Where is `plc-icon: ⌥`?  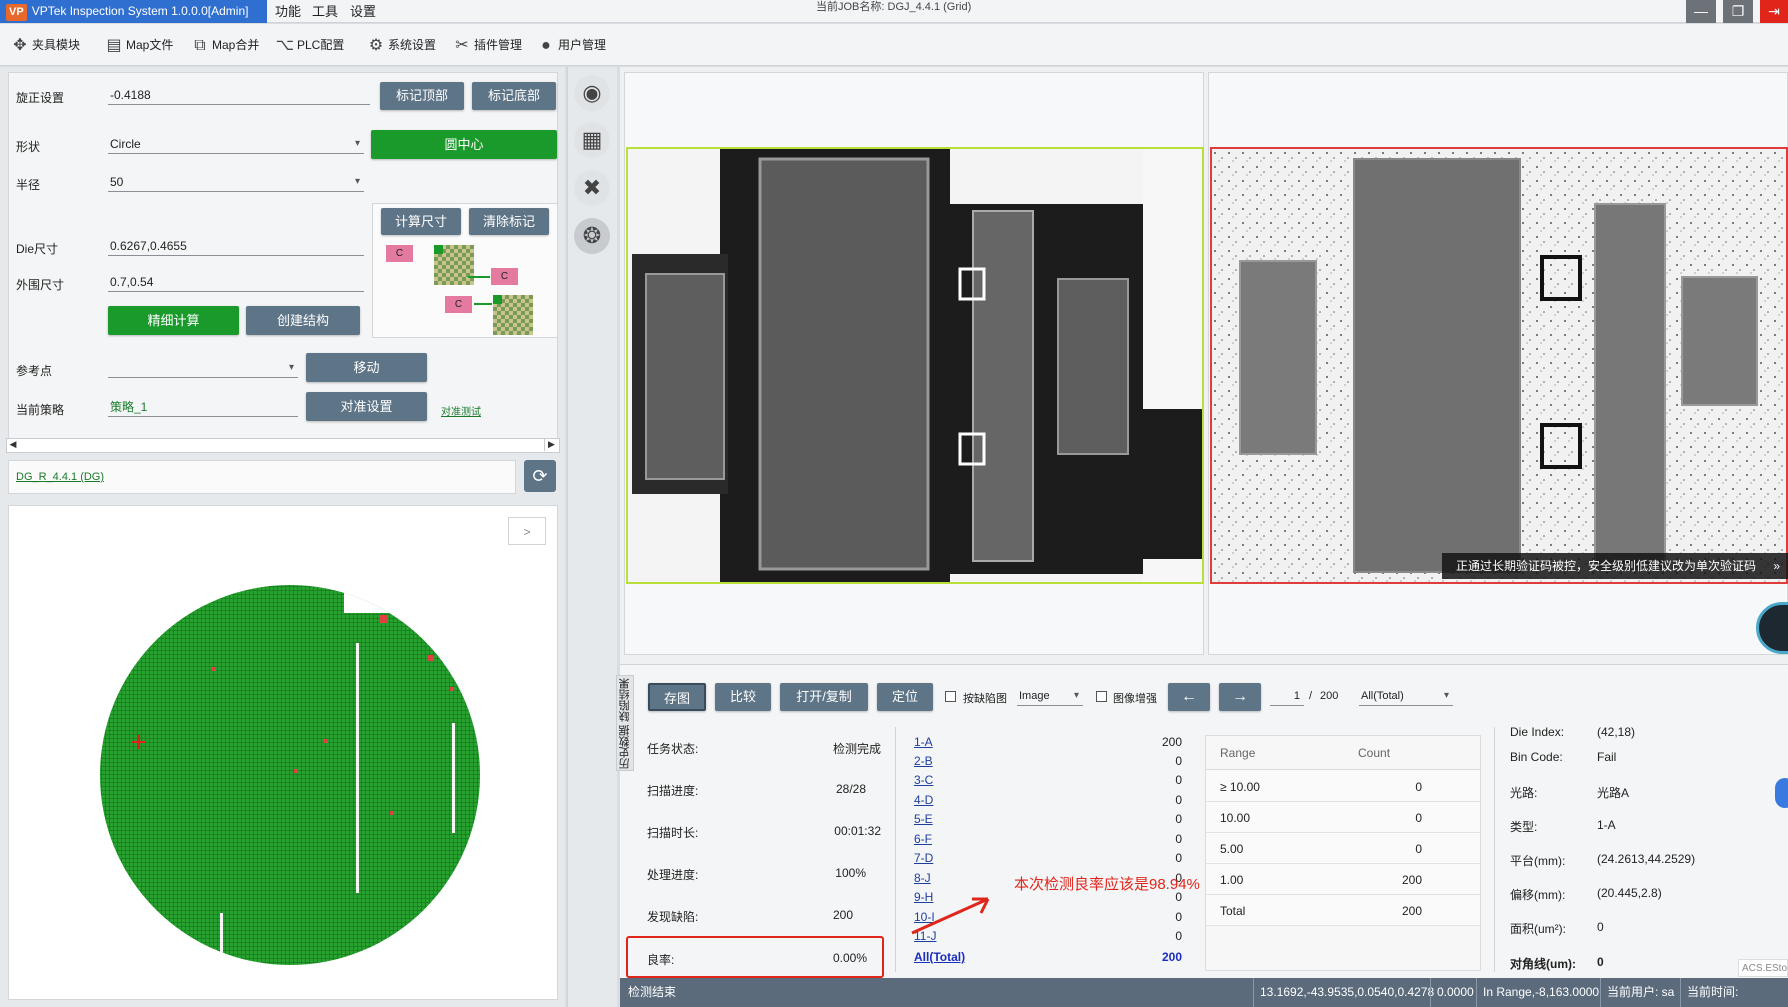 plc-icon: ⌥ is located at coordinates (285, 45).